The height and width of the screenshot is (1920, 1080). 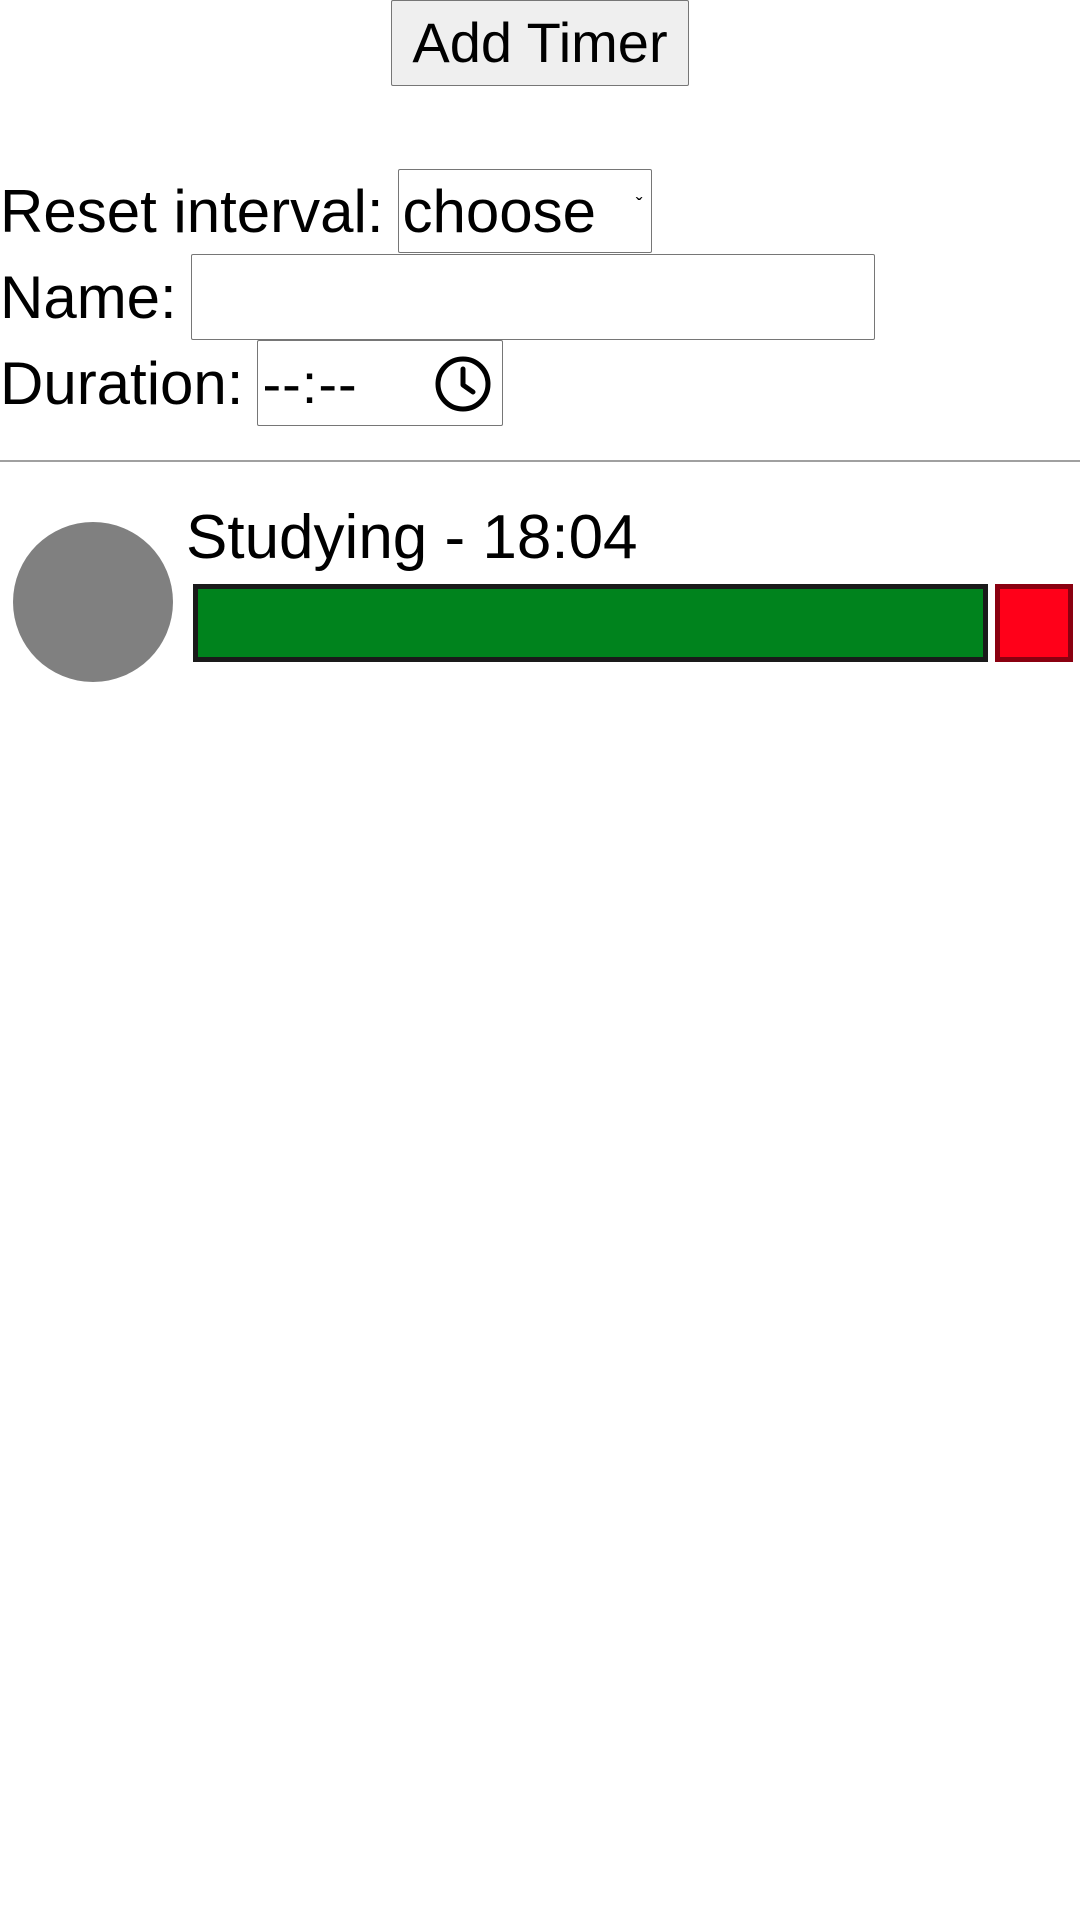 I want to click on timer-progress-bar, so click(x=590, y=623).